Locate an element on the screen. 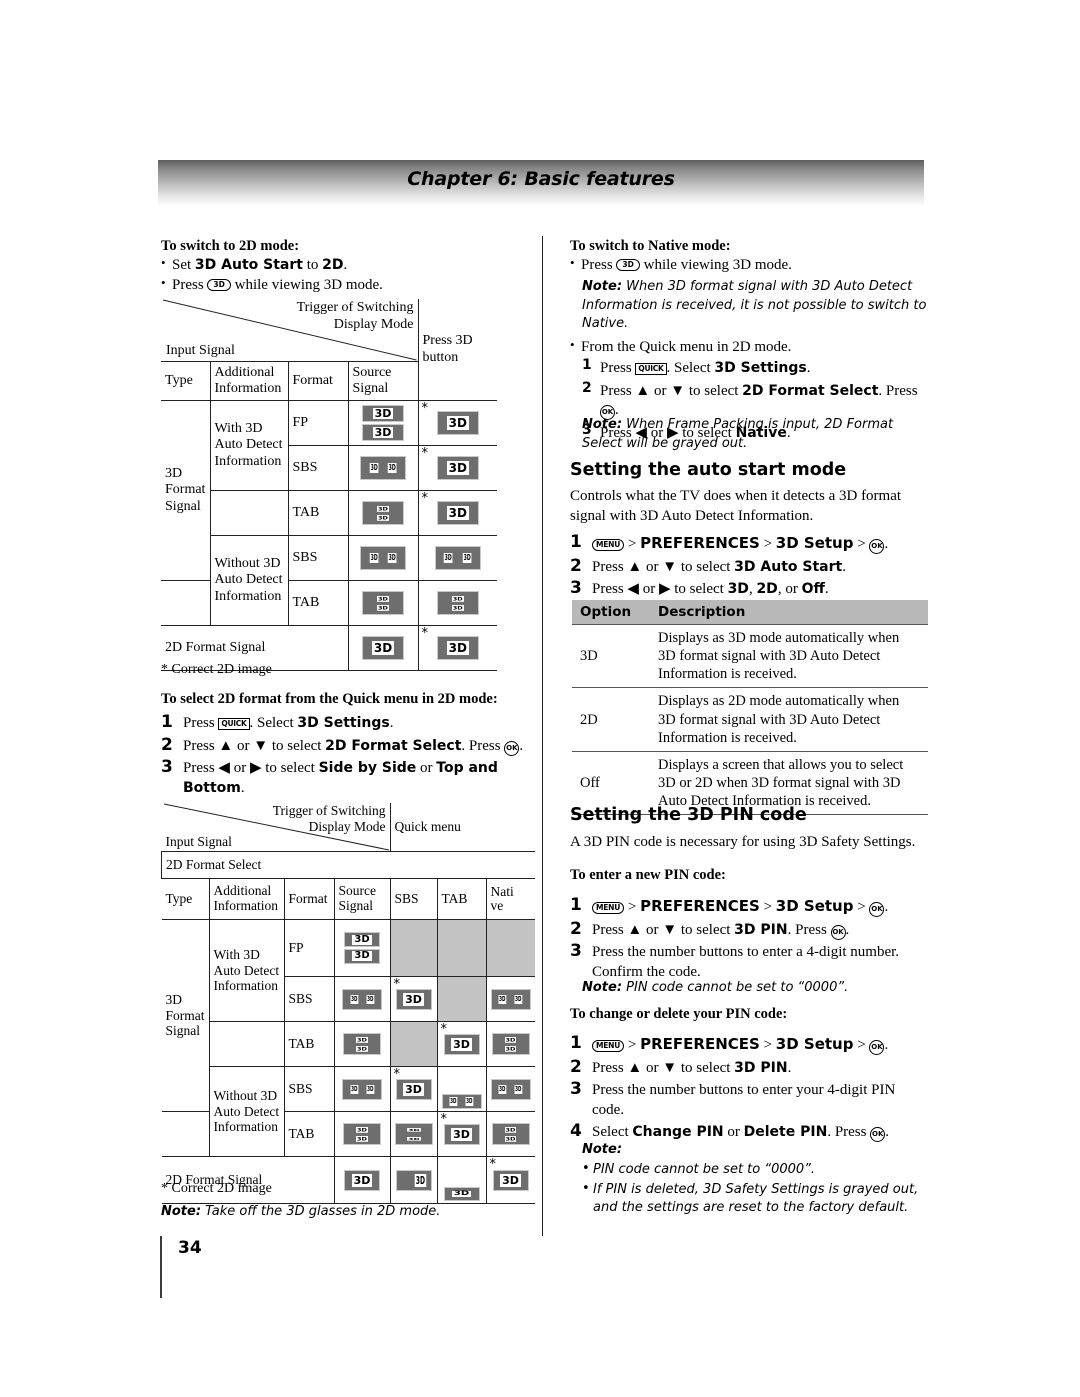  table1-footnote: * Correct 2D image is located at coordinates (216, 669).